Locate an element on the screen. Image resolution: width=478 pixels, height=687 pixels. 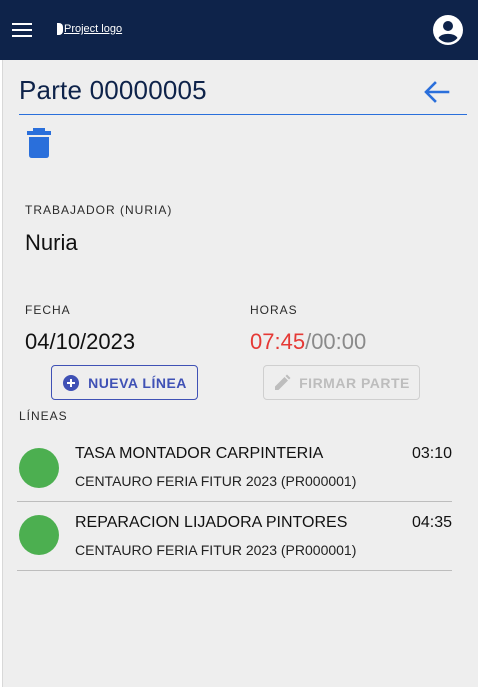
project-logo: Project logo is located at coordinates (89, 29).